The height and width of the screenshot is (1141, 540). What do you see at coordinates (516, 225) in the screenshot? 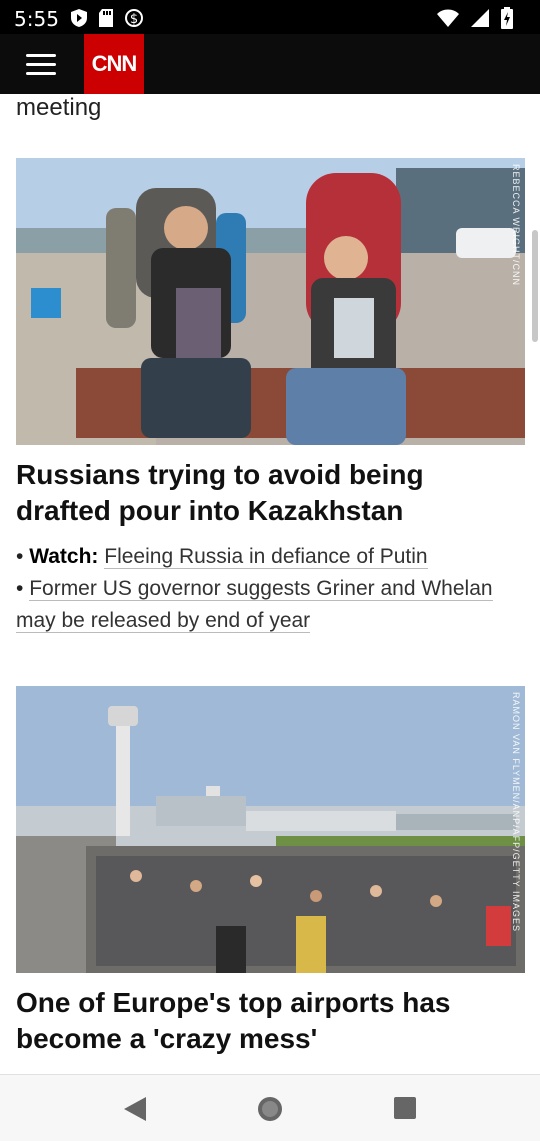
I see `photo-credit: REBECCA WRIGHT/CNN` at bounding box center [516, 225].